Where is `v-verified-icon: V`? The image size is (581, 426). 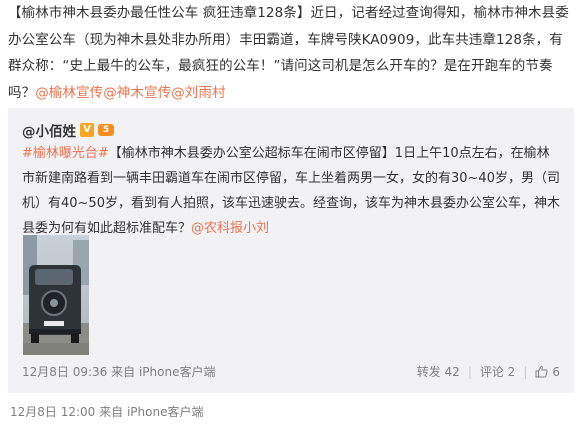
v-verified-icon: V is located at coordinates (87, 130).